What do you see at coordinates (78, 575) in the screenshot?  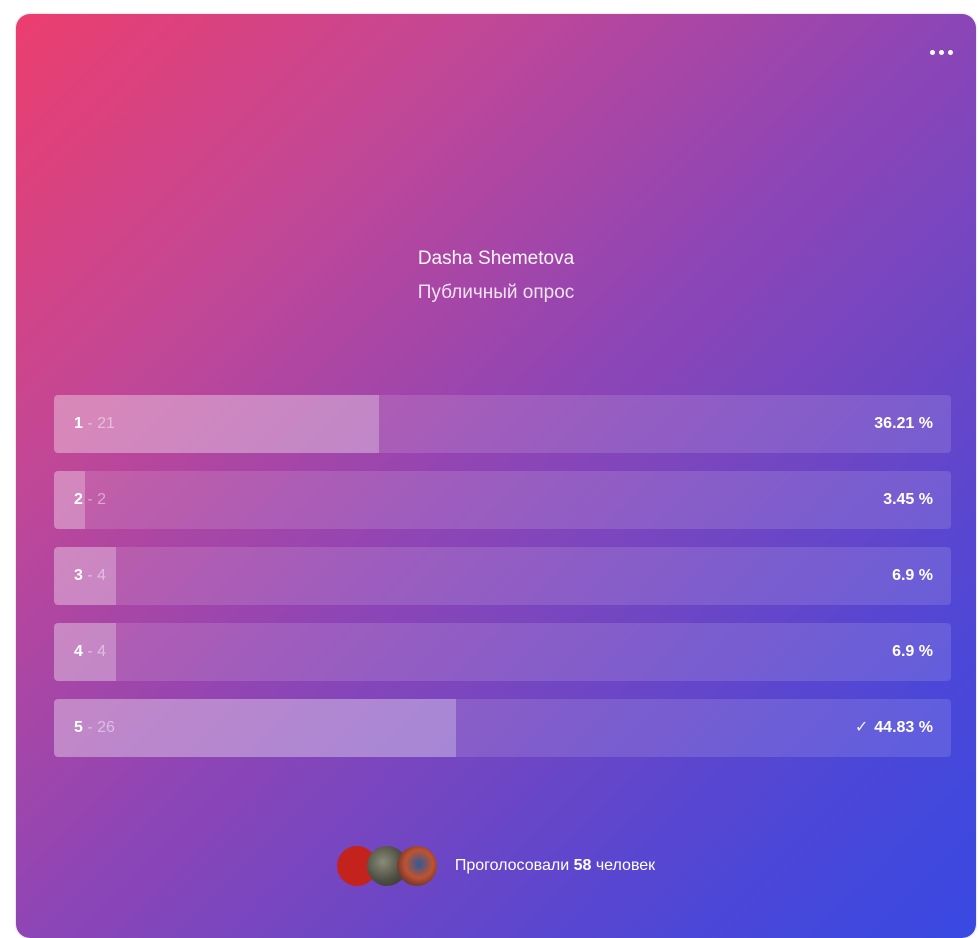 I see `option-name: 3` at bounding box center [78, 575].